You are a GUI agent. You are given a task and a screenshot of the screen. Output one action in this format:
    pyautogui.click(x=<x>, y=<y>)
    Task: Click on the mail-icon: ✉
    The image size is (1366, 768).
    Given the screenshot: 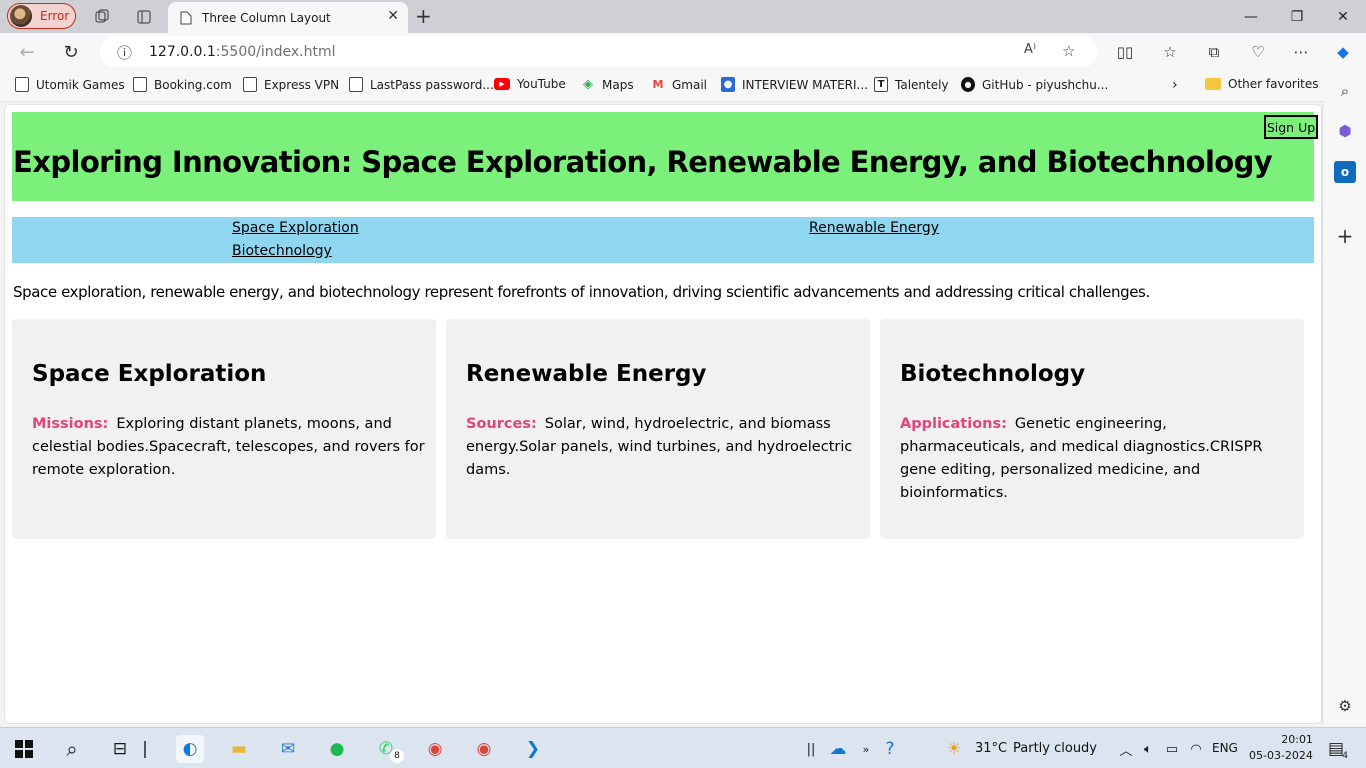 What is the action you would take?
    pyautogui.click(x=288, y=749)
    